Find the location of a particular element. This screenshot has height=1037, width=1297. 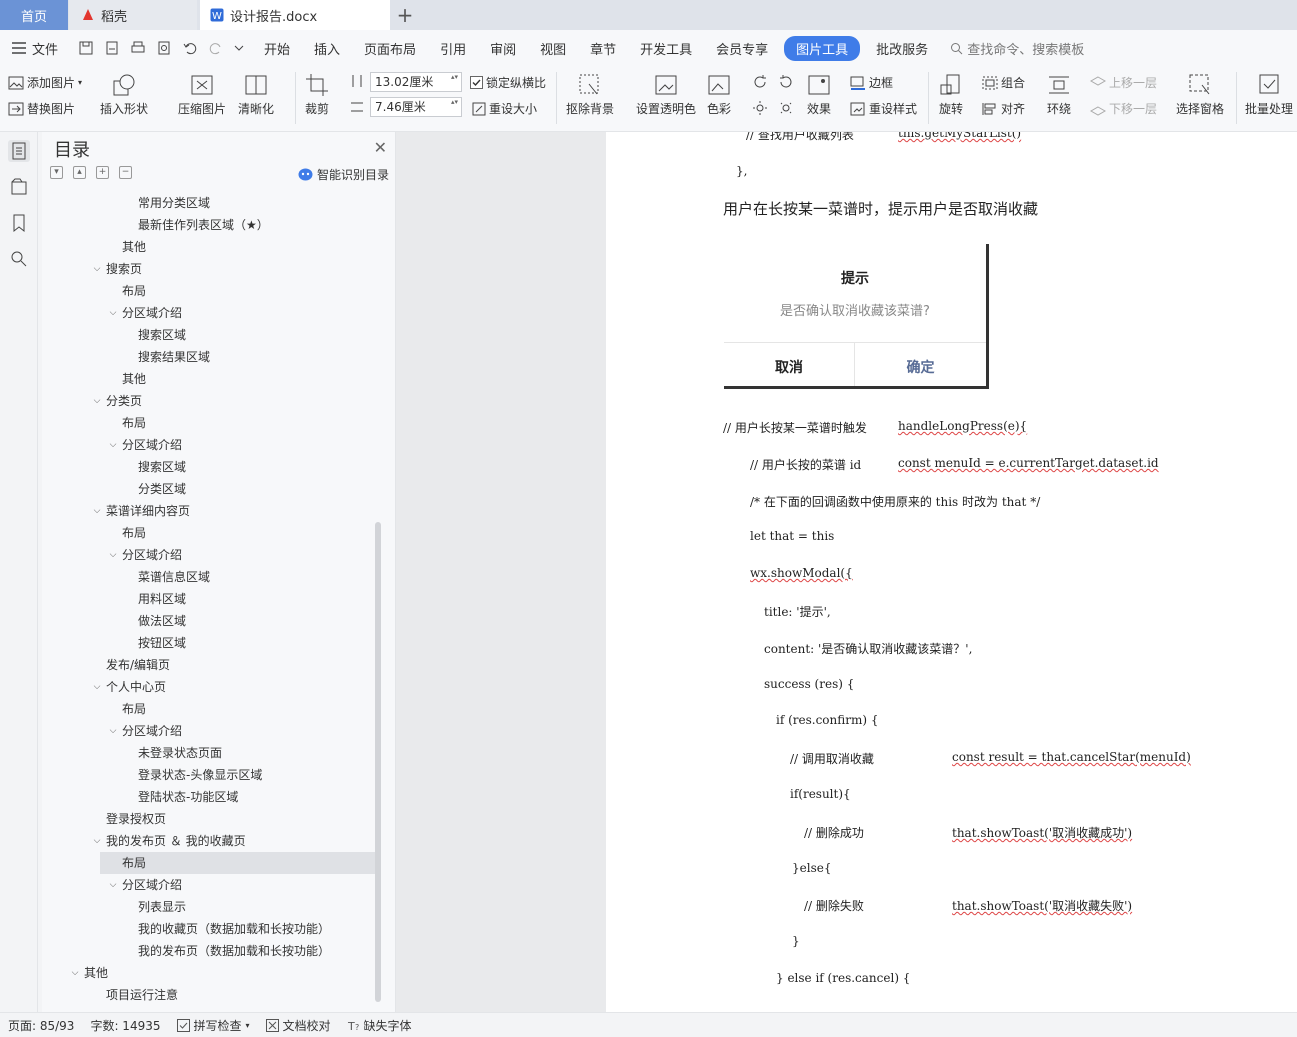

toc-item: 菜谱信息区域 is located at coordinates (166, 577).